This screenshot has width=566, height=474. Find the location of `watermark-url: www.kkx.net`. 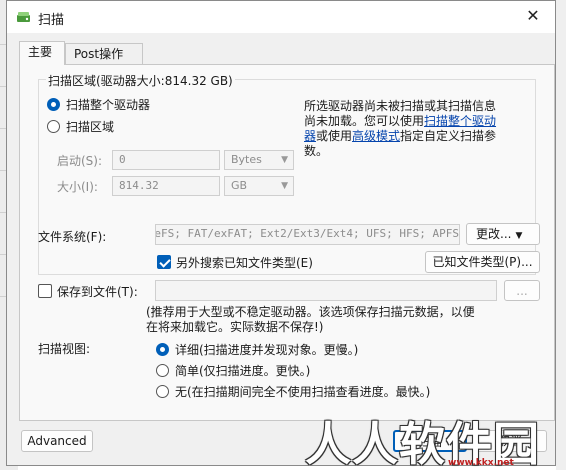

watermark-url: www.kkx.net is located at coordinates (481, 463).